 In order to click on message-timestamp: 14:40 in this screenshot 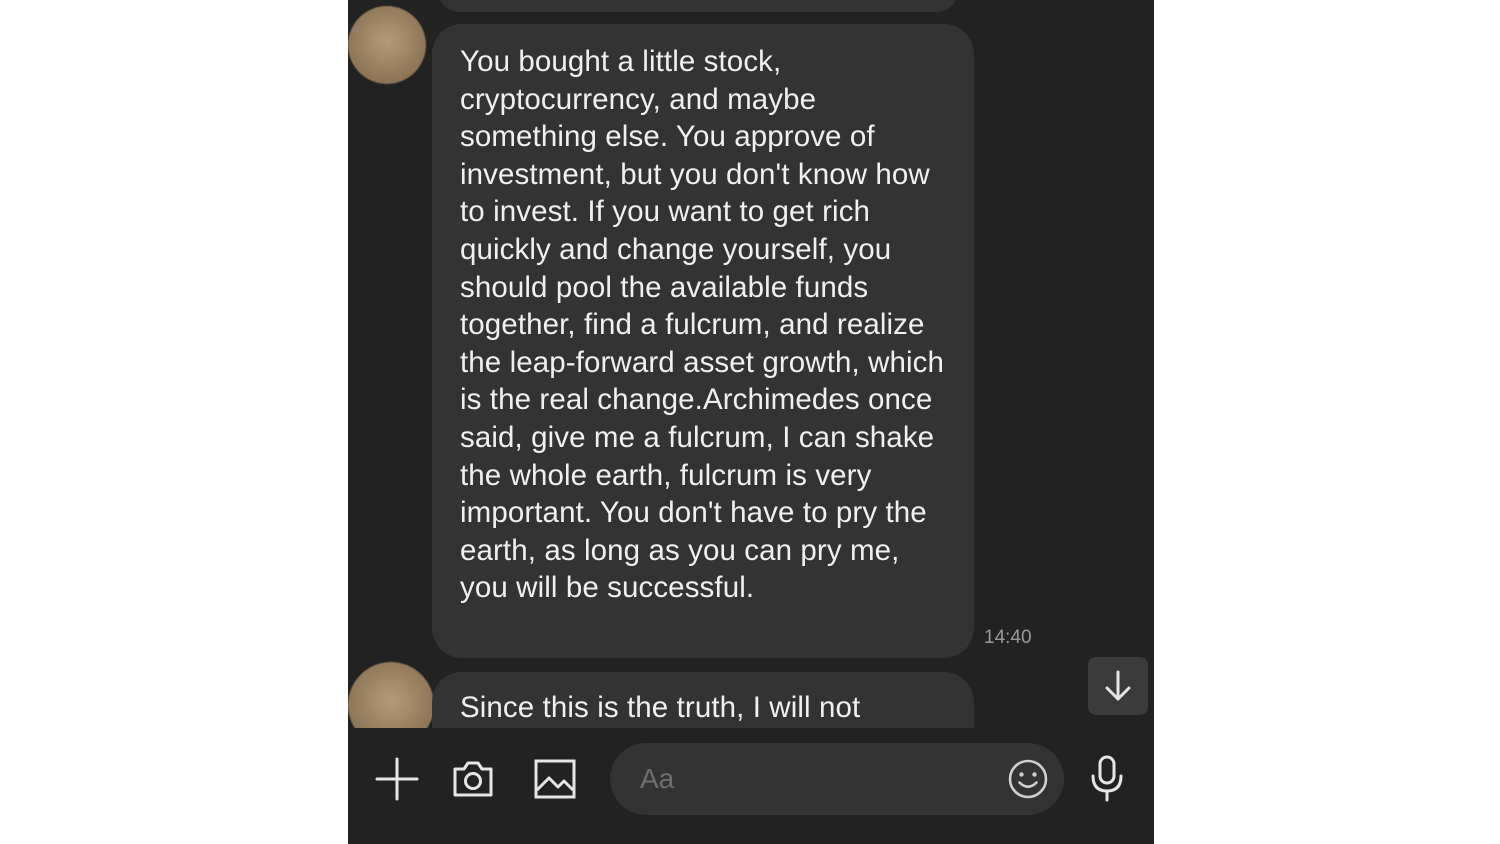, I will do `click(1008, 637)`.